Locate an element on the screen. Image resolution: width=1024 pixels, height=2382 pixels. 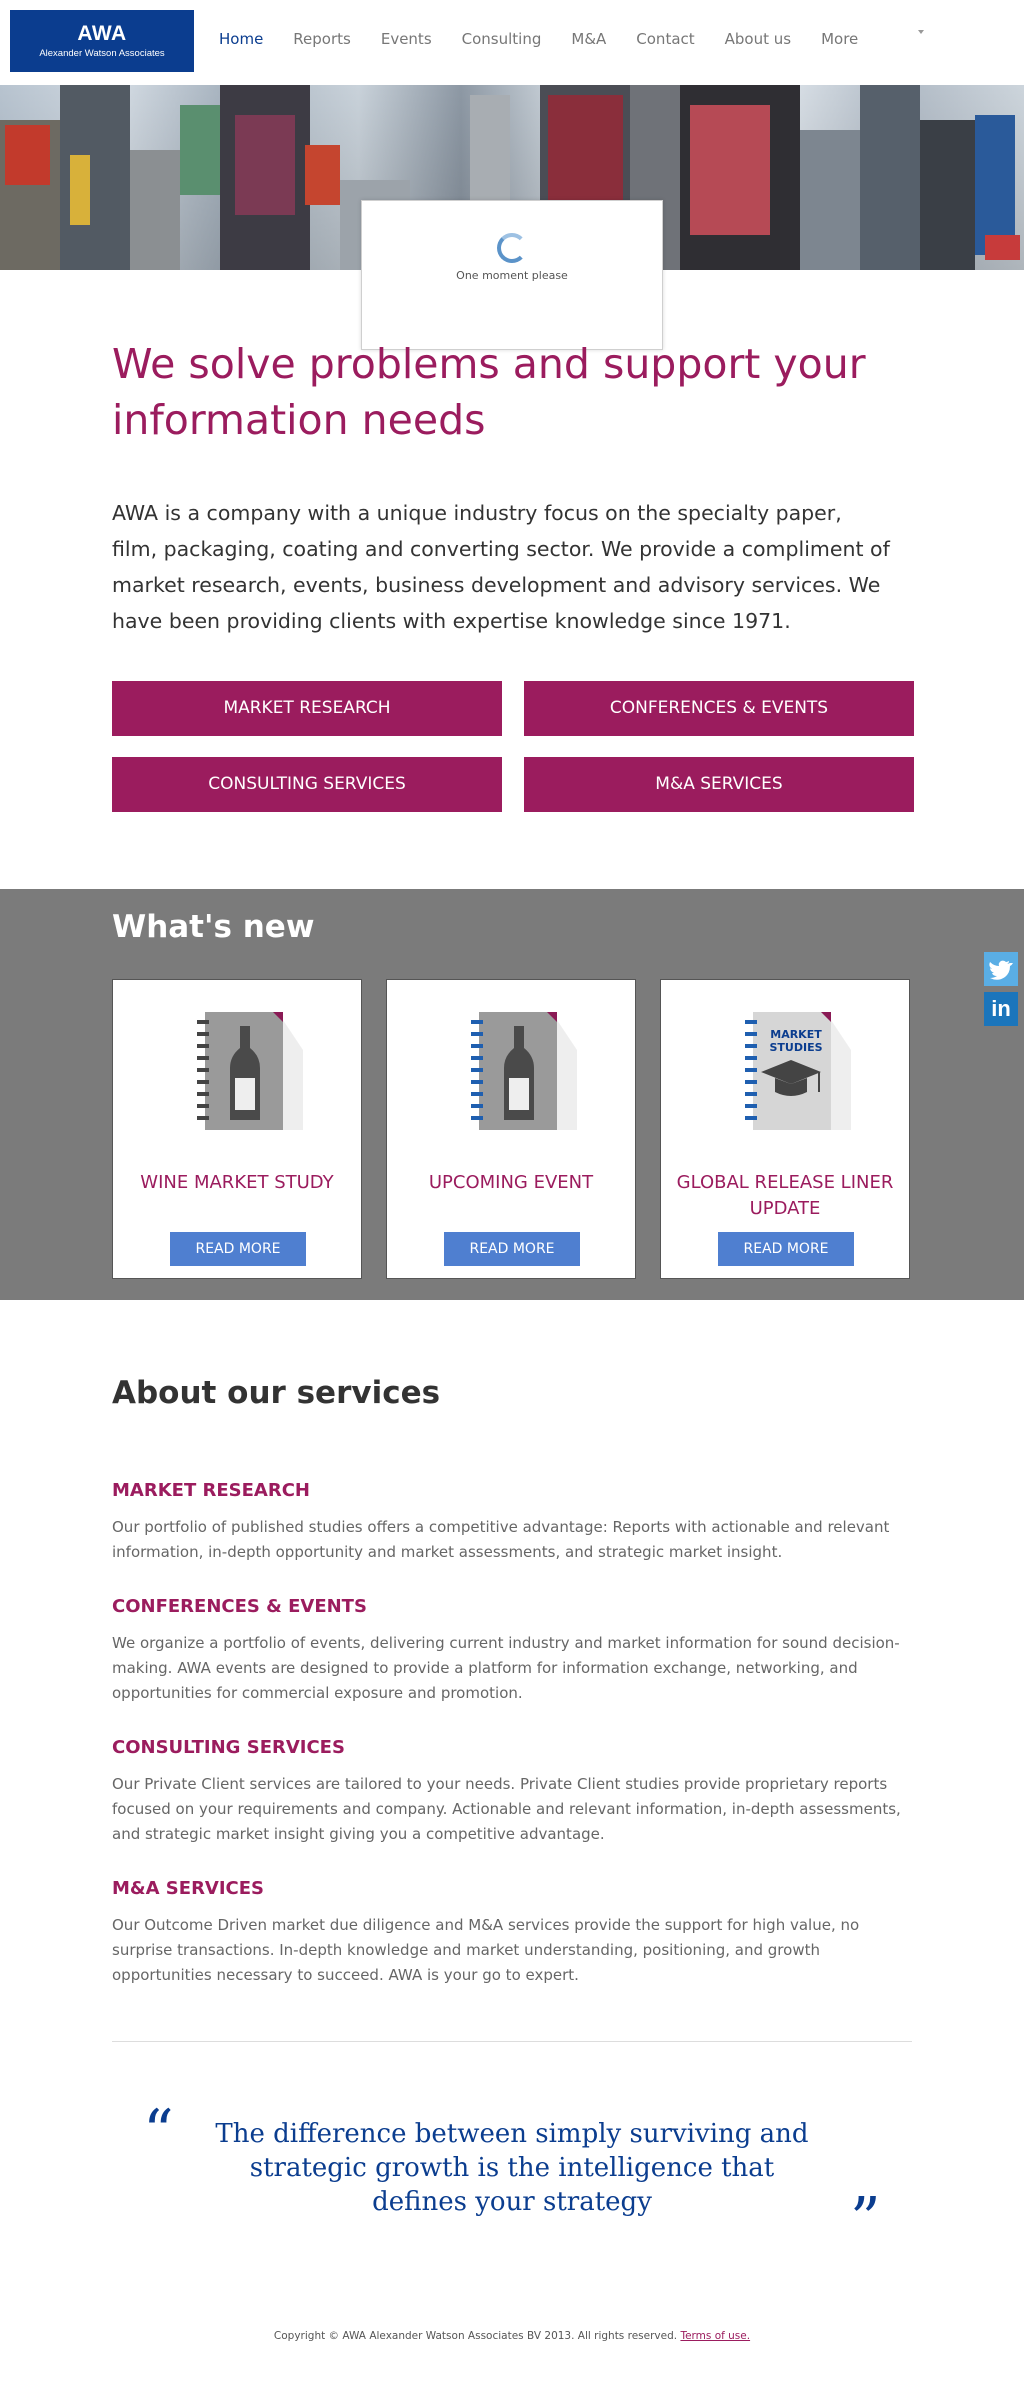
awa-logo: AWA Alexander Watson Associates is located at coordinates (102, 41).